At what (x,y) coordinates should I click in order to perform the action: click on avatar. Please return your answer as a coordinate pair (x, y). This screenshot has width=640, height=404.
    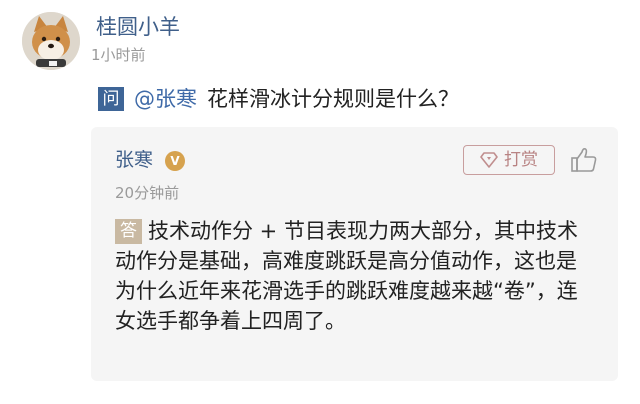
    Looking at the image, I should click on (51, 41).